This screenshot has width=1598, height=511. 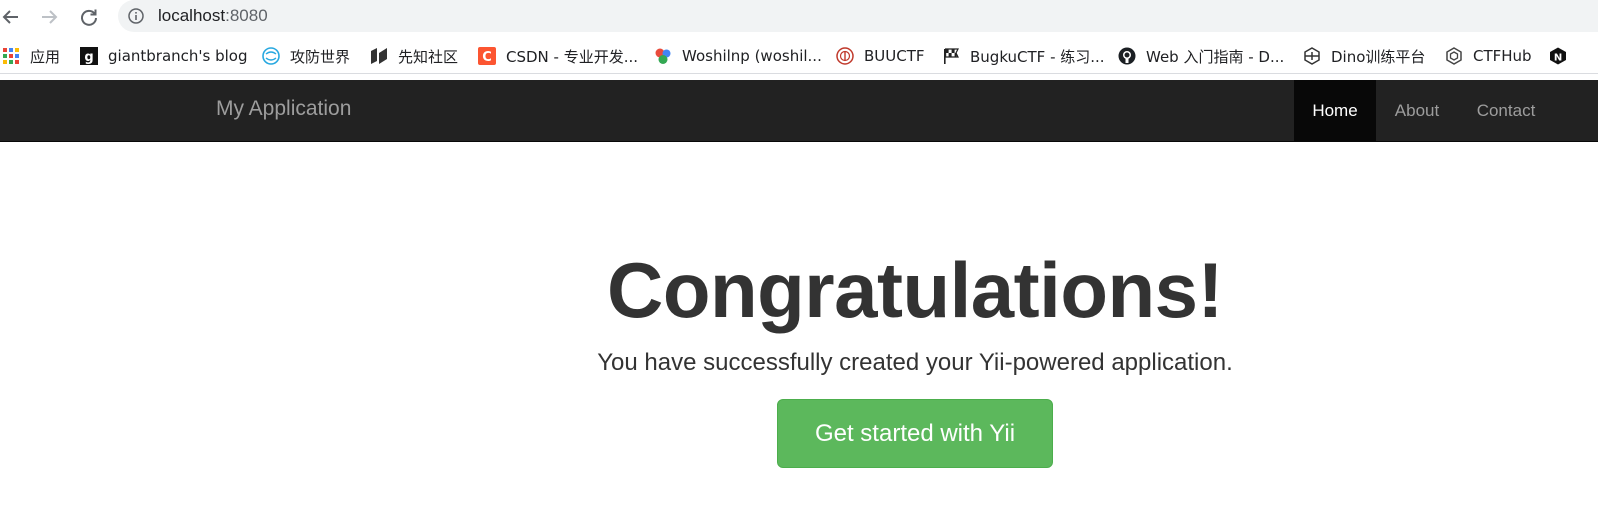 I want to click on reload-icon, so click(x=89, y=17).